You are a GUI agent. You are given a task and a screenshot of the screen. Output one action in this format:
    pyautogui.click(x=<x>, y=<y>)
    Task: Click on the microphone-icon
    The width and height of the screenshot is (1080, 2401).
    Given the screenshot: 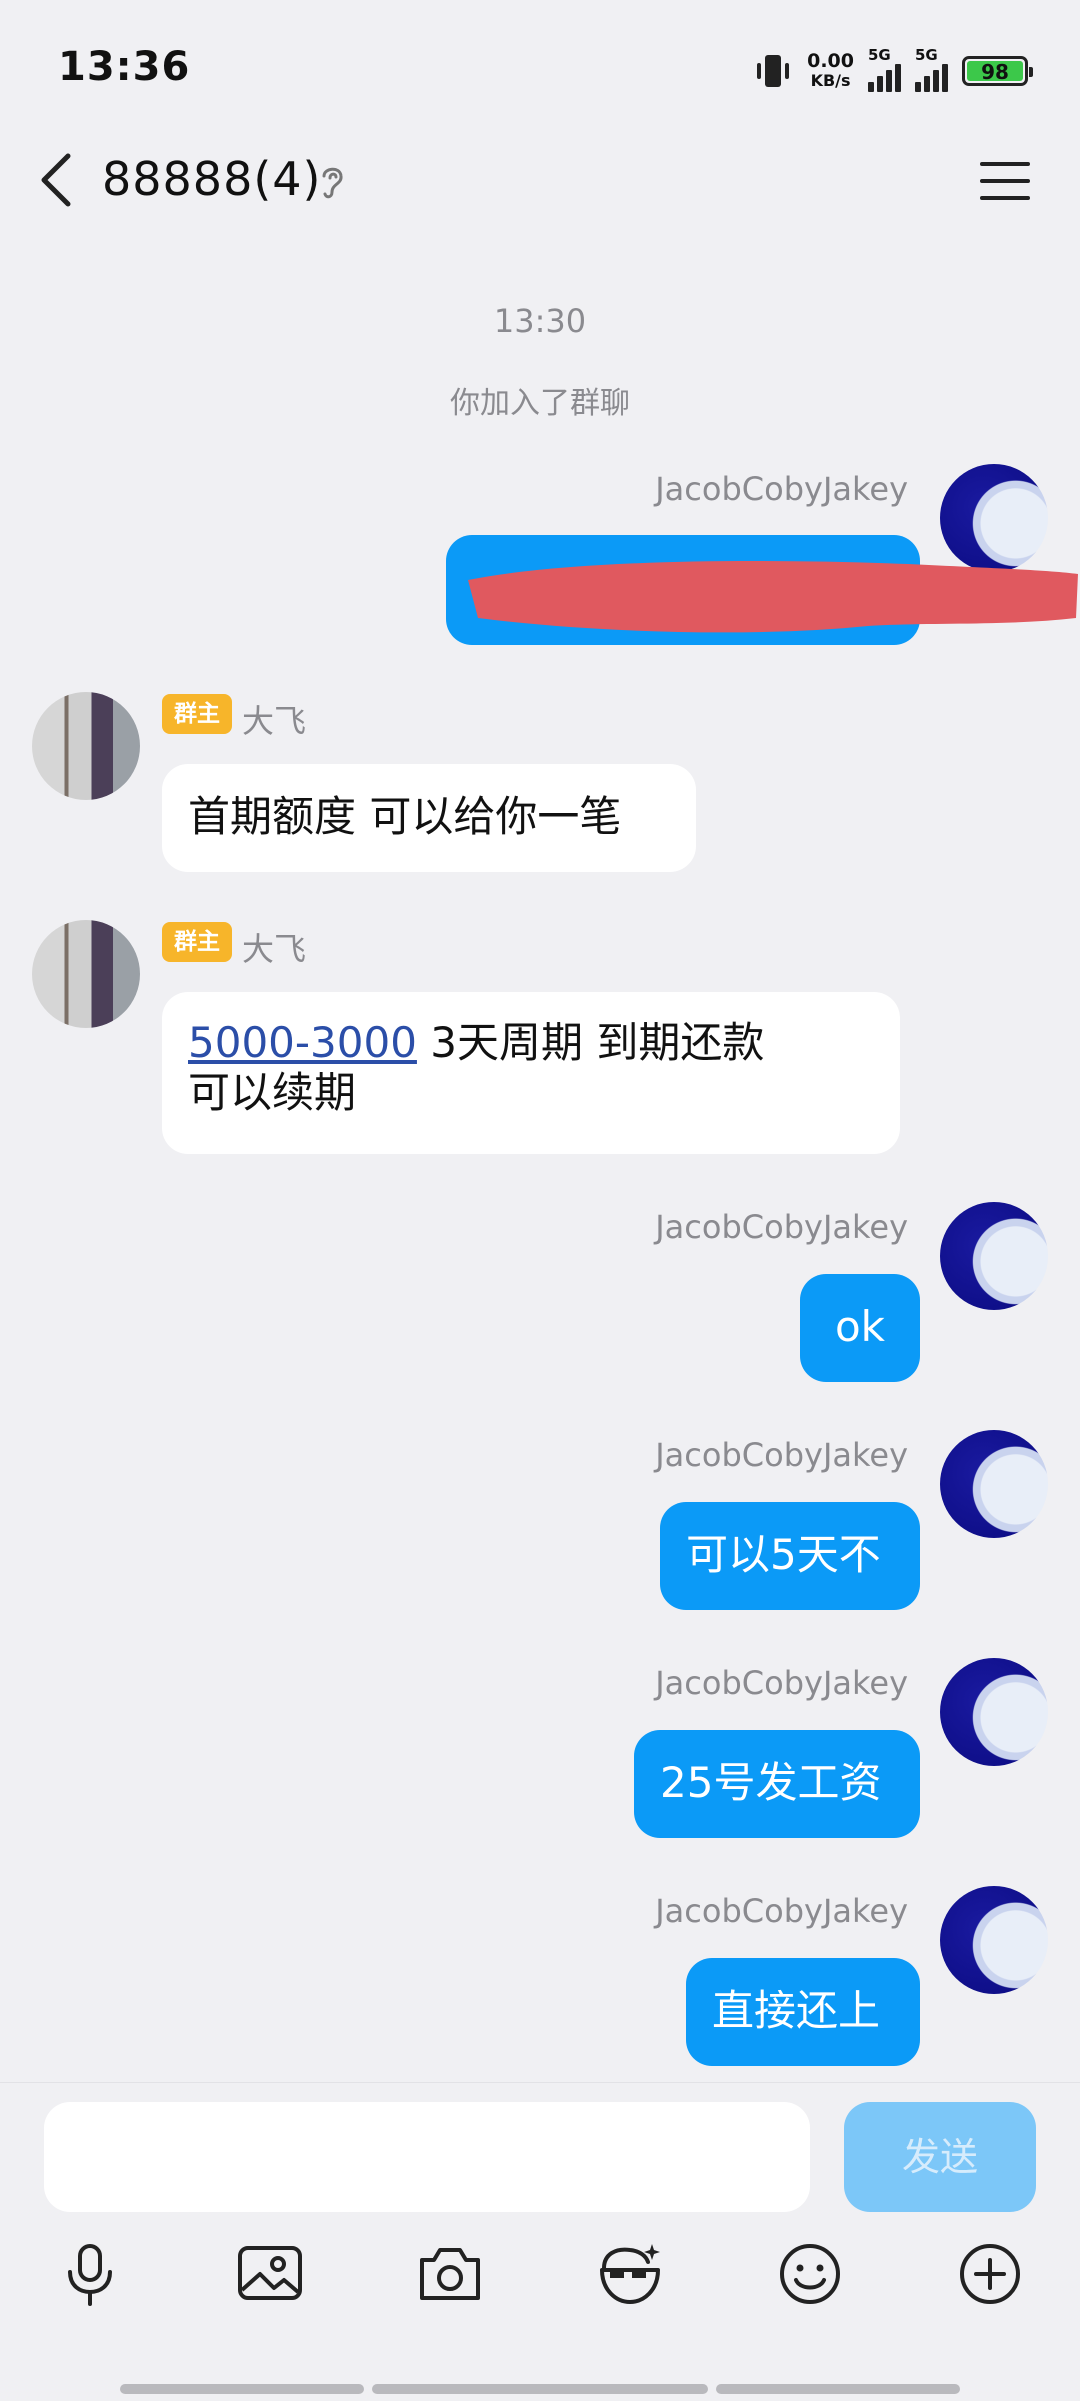 What is the action you would take?
    pyautogui.click(x=90, y=2274)
    